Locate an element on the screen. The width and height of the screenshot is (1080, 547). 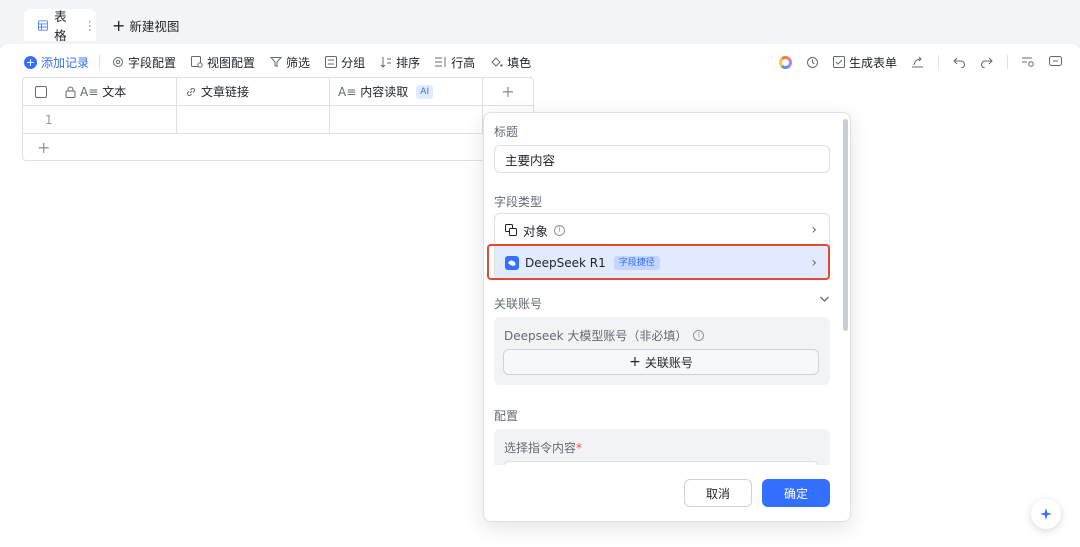
gear-icon is located at coordinates (118, 62).